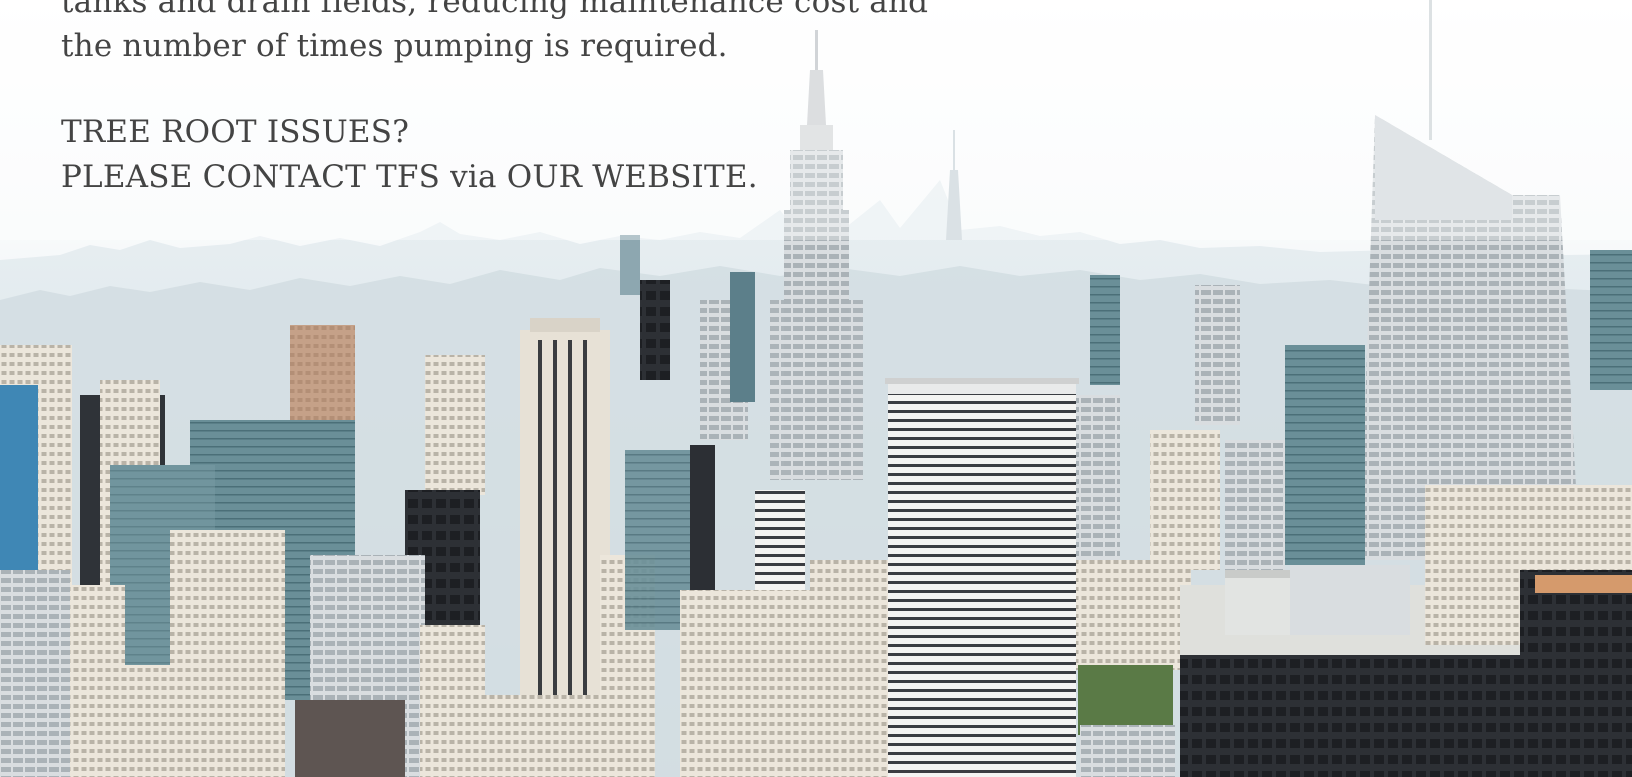 This screenshot has height=777, width=1632. Describe the element at coordinates (235, 132) in the screenshot. I see `tree-root-heading: TREE ROOT ISSUES?` at that location.